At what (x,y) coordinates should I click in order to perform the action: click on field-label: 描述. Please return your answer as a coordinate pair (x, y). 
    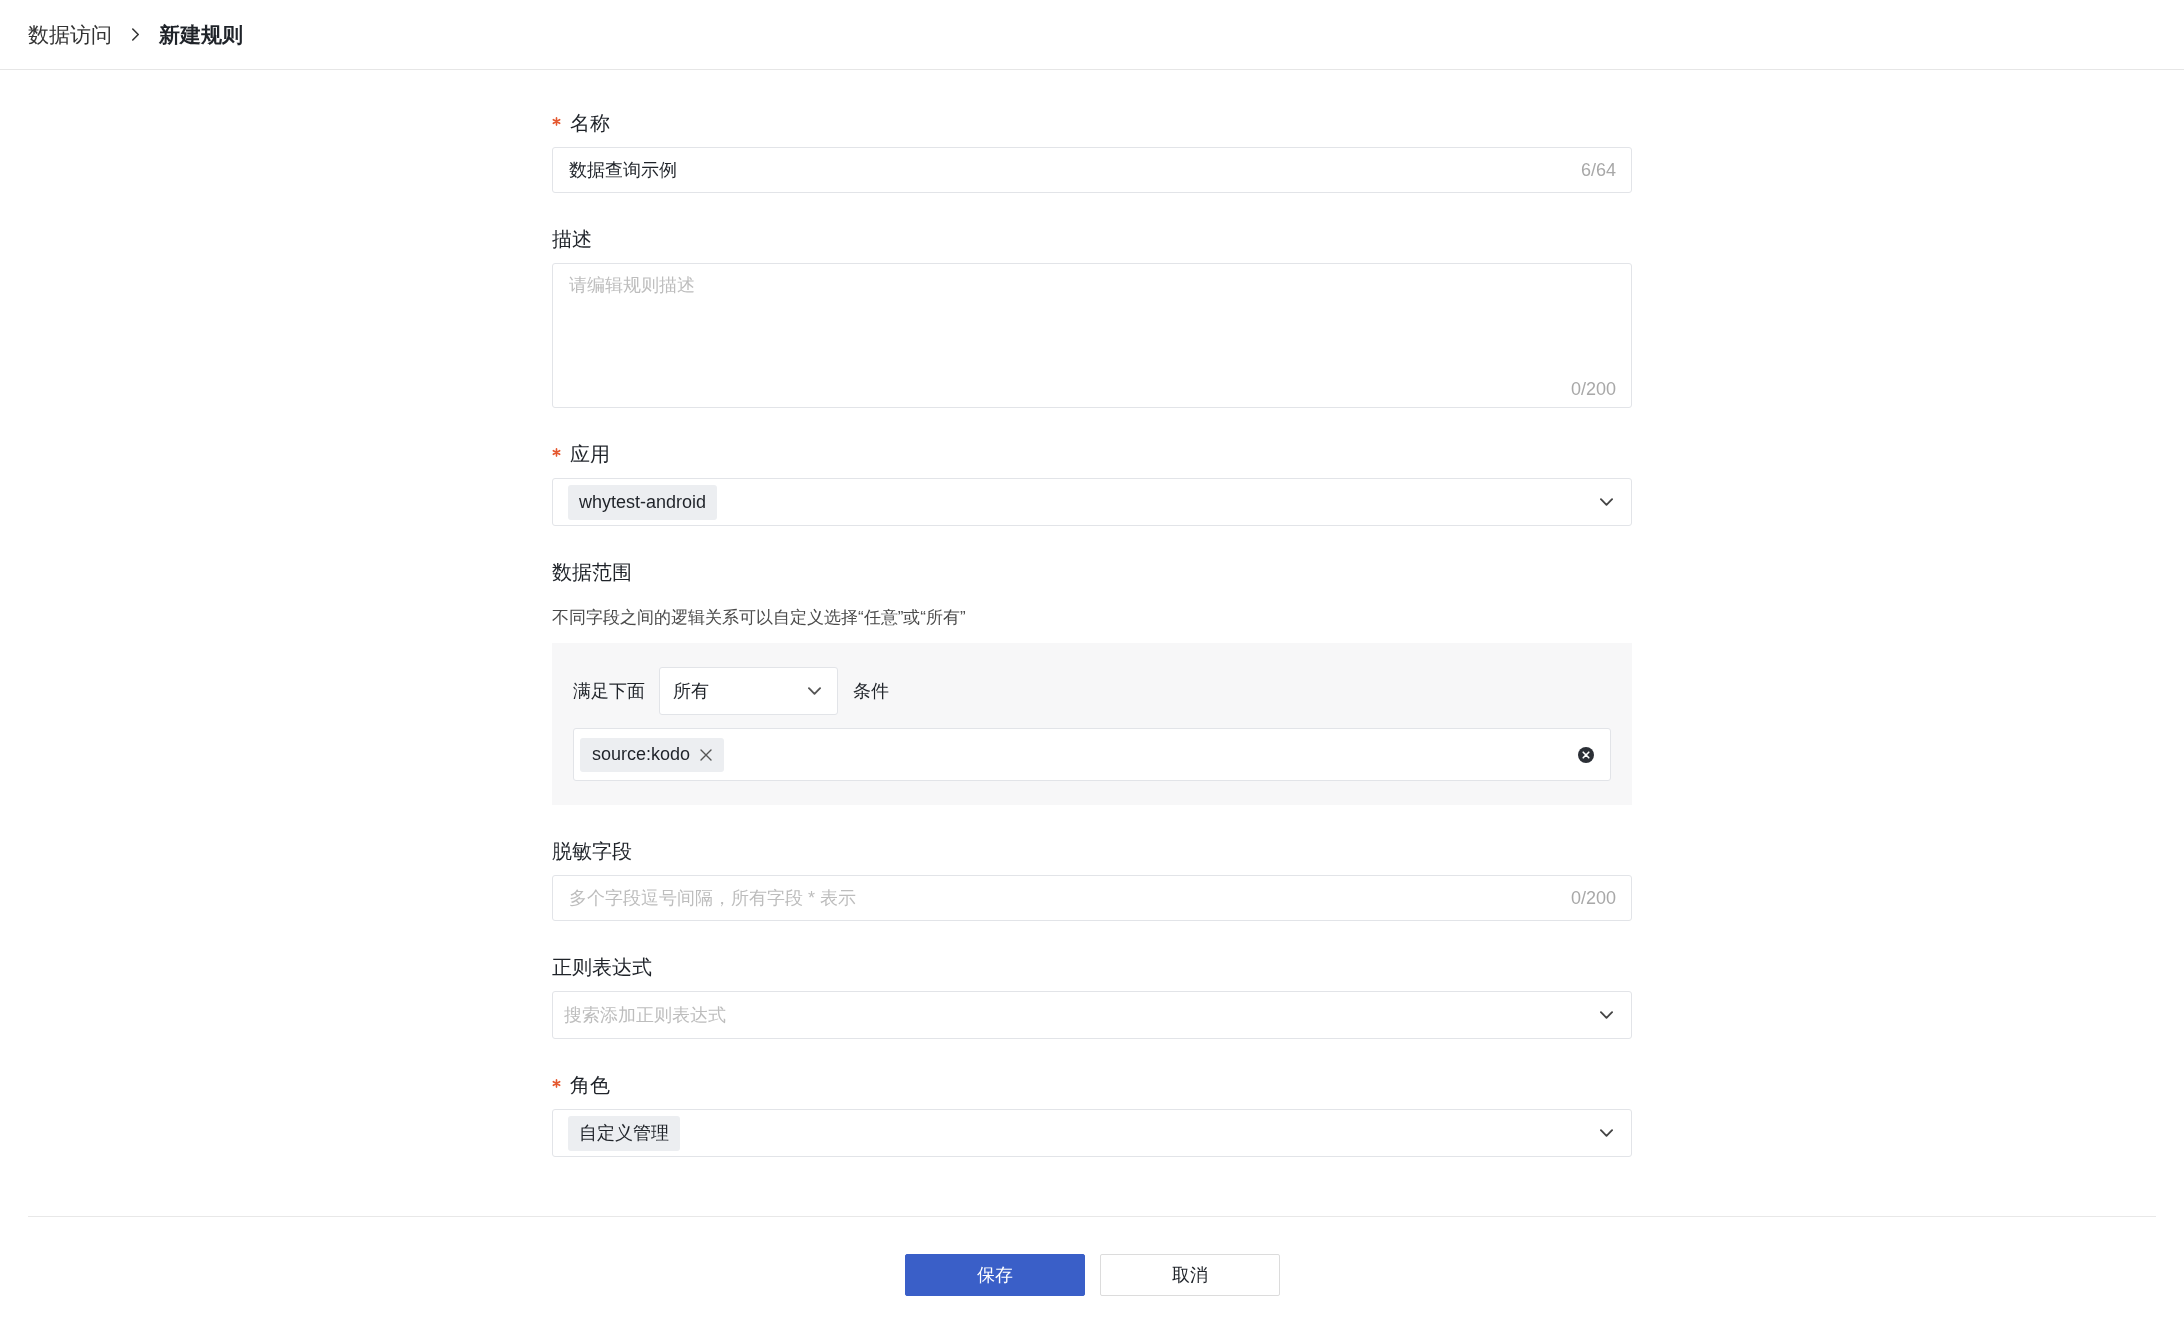
    Looking at the image, I should click on (572, 239).